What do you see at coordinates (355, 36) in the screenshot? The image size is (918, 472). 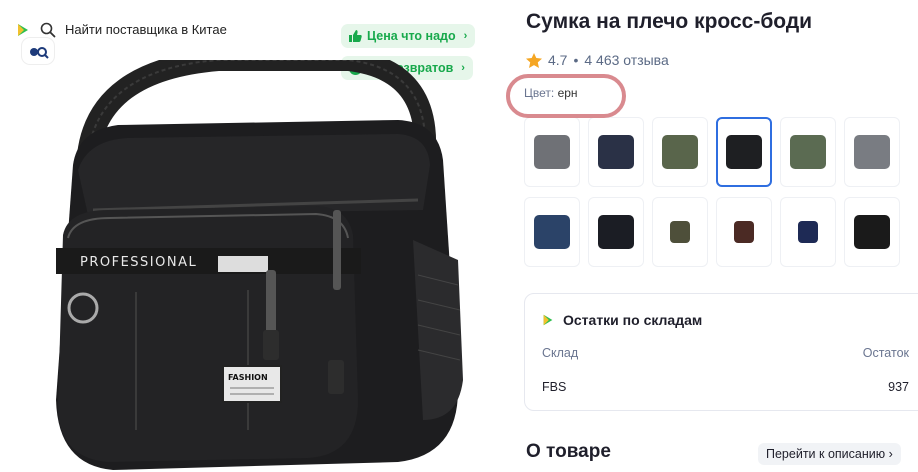 I see `thumbs-up-icon` at bounding box center [355, 36].